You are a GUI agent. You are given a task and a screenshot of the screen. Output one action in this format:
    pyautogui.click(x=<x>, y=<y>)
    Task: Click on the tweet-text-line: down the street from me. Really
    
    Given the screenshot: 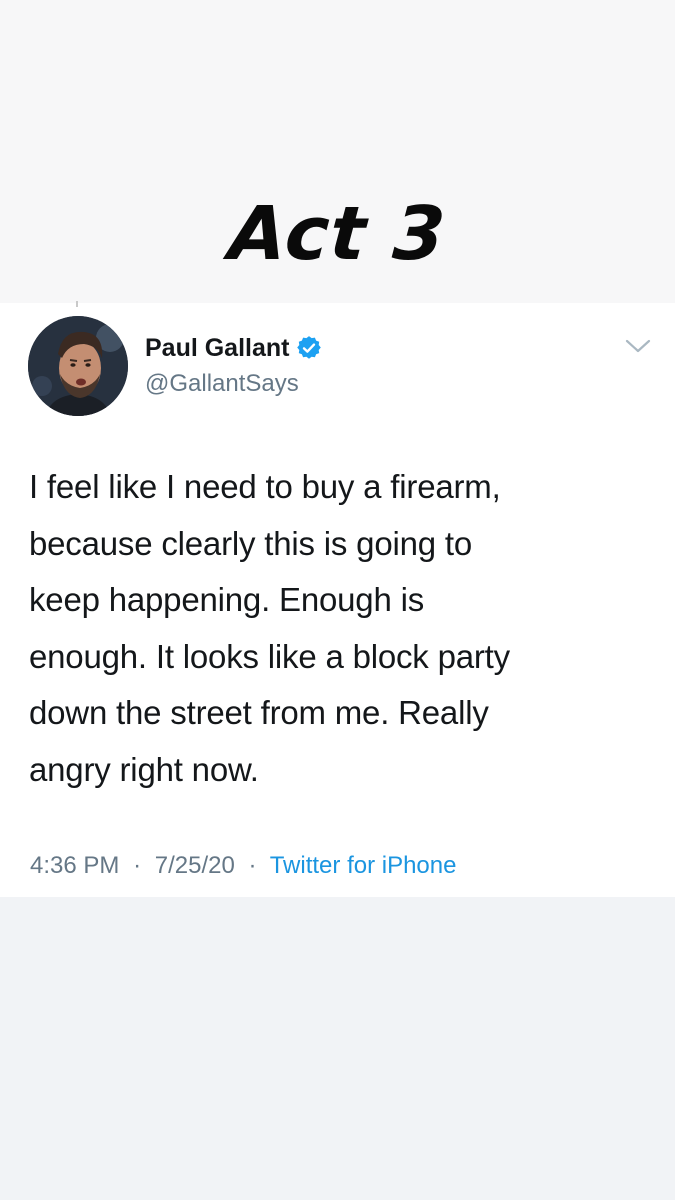 What is the action you would take?
    pyautogui.click(x=259, y=712)
    